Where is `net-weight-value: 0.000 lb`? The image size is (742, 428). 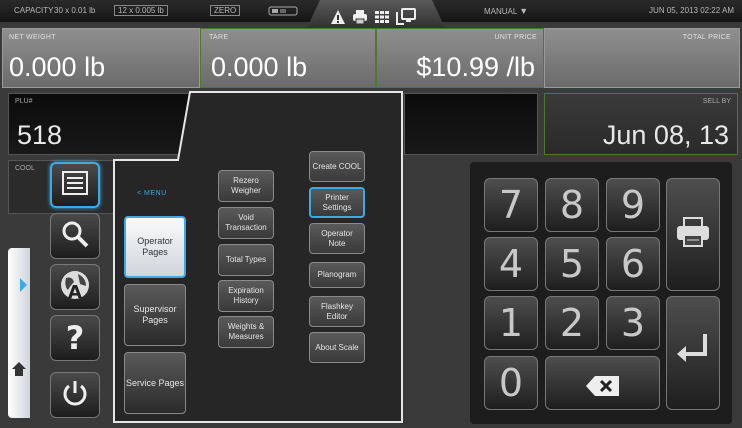 net-weight-value: 0.000 lb is located at coordinates (57, 67).